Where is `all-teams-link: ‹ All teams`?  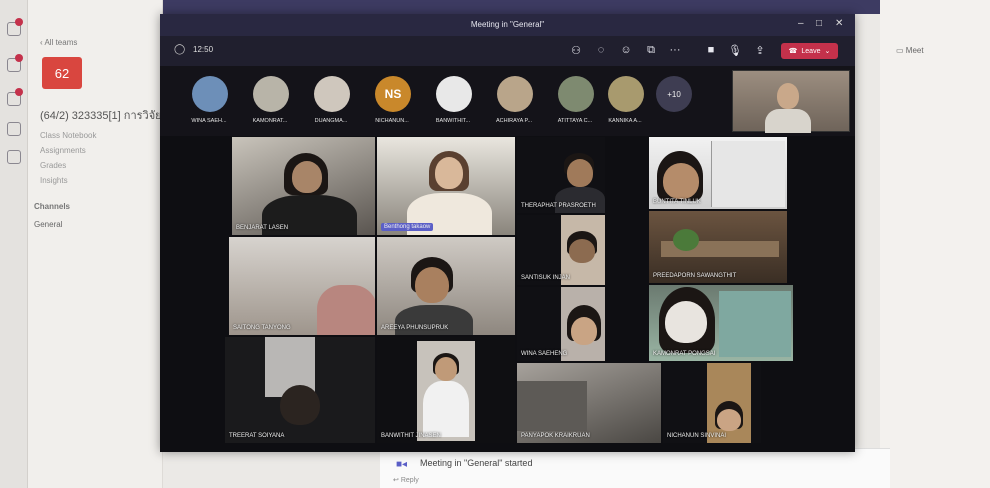 all-teams-link: ‹ All teams is located at coordinates (58, 42).